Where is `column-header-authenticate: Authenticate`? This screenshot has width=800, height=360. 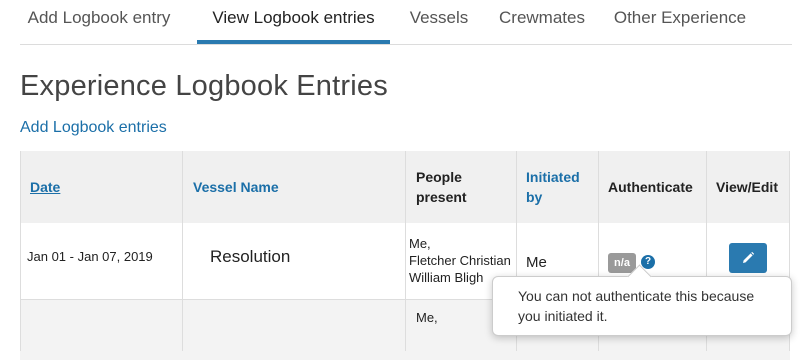
column-header-authenticate: Authenticate is located at coordinates (656, 187).